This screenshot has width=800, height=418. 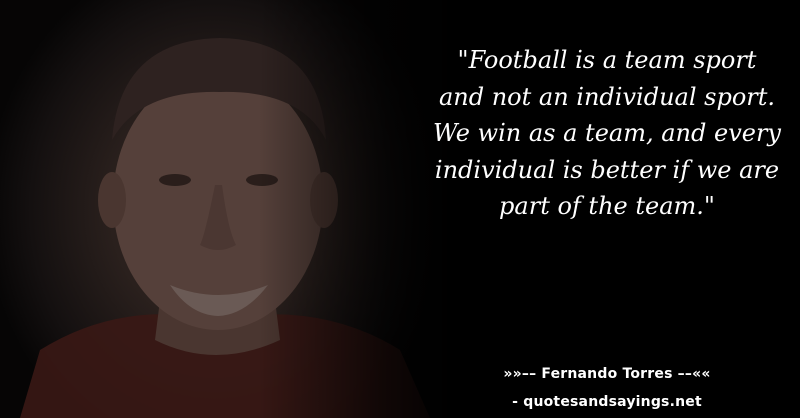 What do you see at coordinates (607, 374) in the screenshot?
I see `quote-author: »»–– Fernando Torres ––««` at bounding box center [607, 374].